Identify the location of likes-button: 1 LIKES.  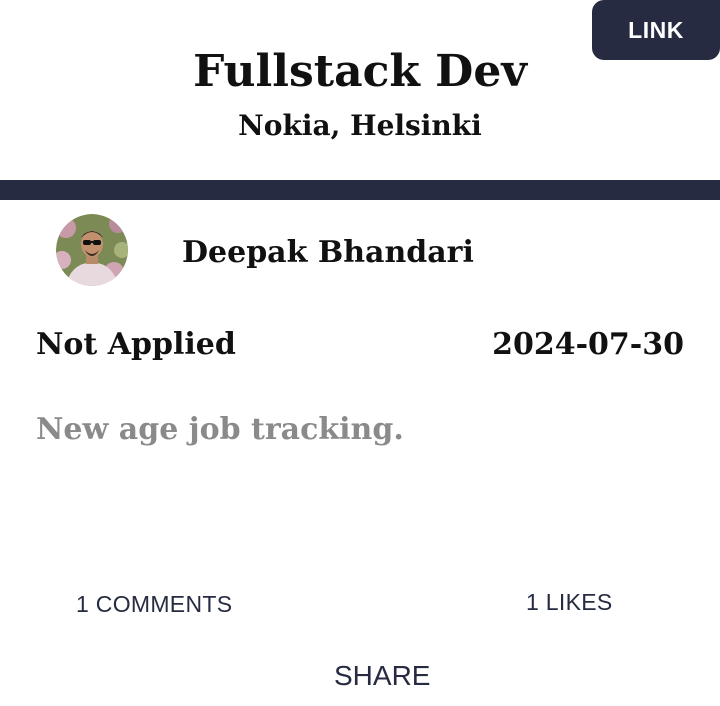
(569, 602).